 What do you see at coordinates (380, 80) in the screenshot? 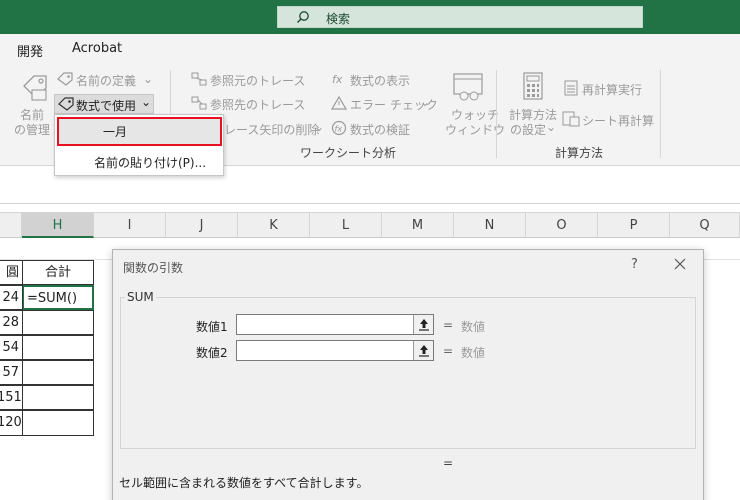
I see `show-formulas-button: 数式の表示` at bounding box center [380, 80].